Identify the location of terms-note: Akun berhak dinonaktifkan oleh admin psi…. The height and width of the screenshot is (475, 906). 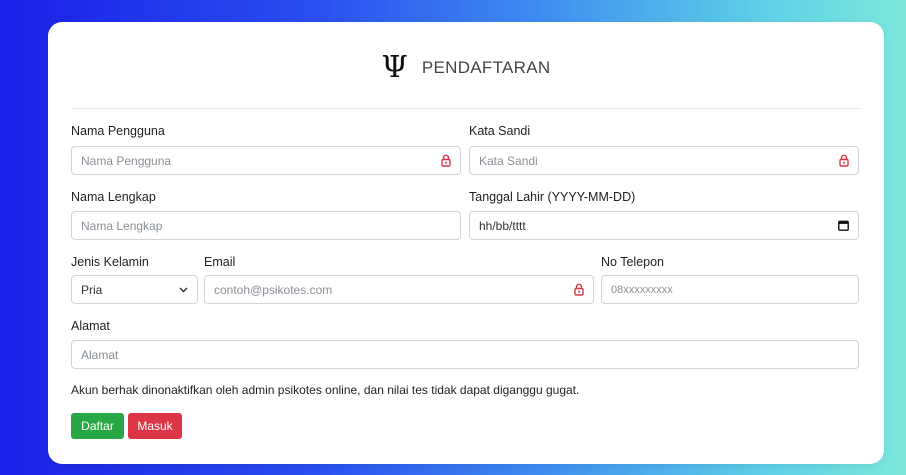
(325, 390).